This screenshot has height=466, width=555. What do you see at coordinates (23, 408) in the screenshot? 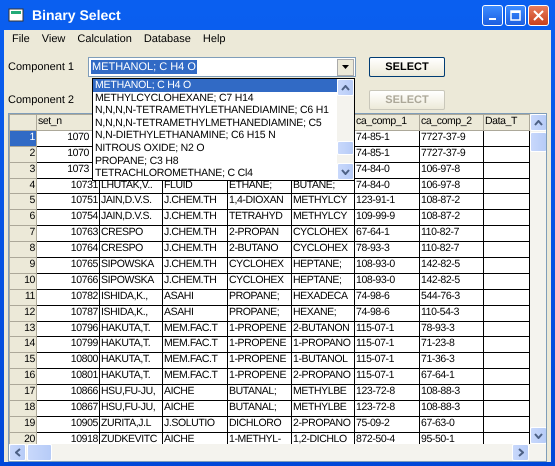
I see `row-header: 18` at bounding box center [23, 408].